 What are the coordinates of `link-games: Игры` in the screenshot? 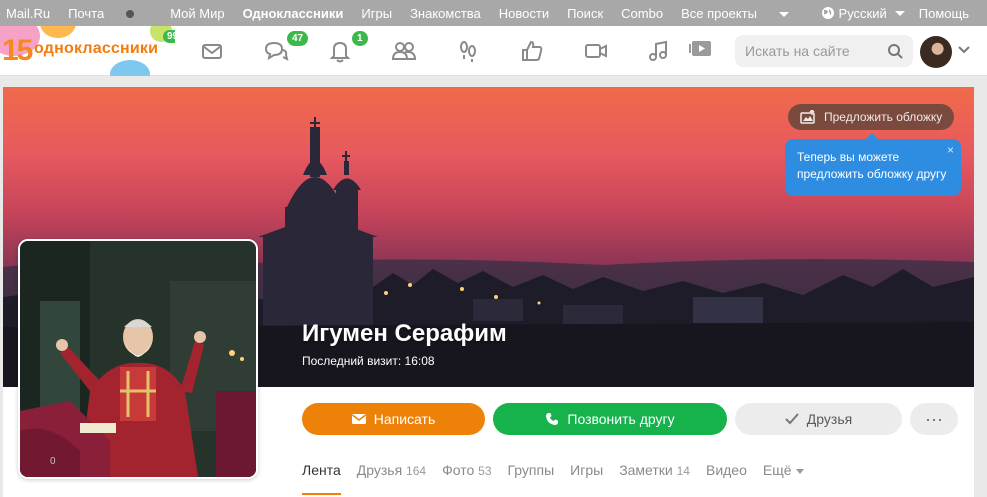 It's located at (376, 13).